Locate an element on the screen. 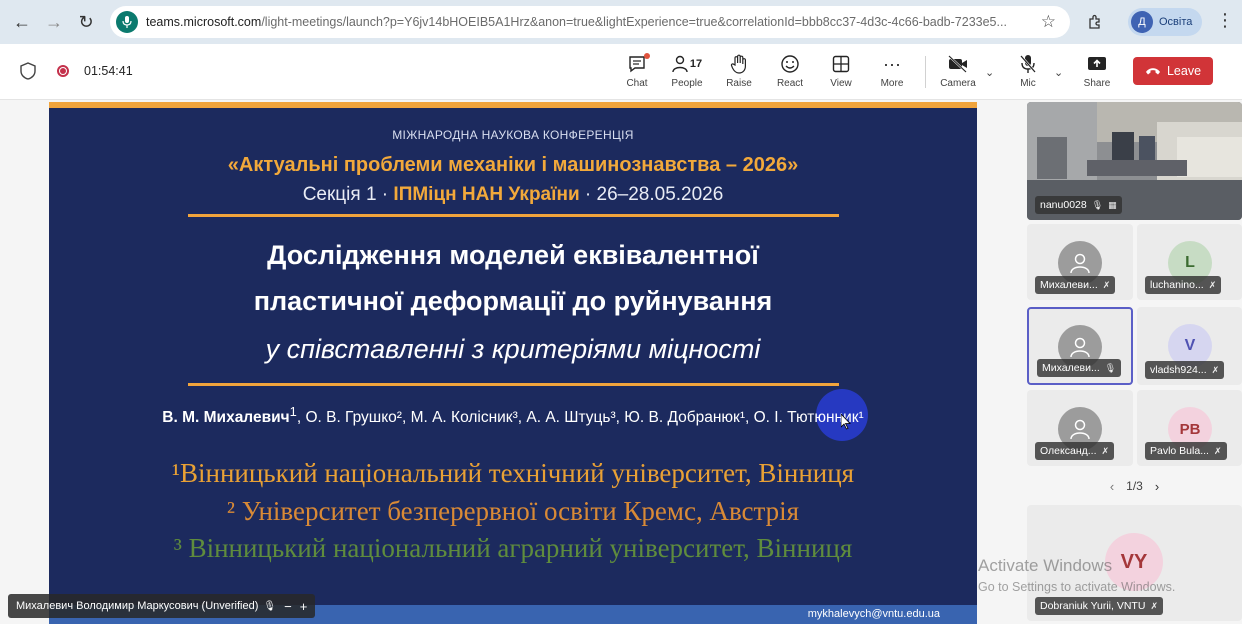  more-button: ··· More is located at coordinates (892, 73).